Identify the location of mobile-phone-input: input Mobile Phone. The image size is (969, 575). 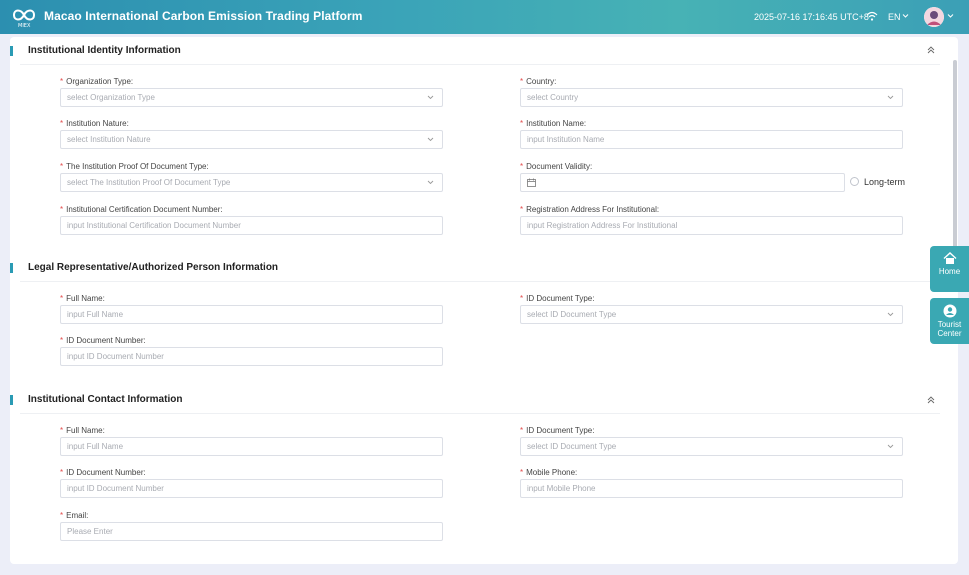
(711, 488).